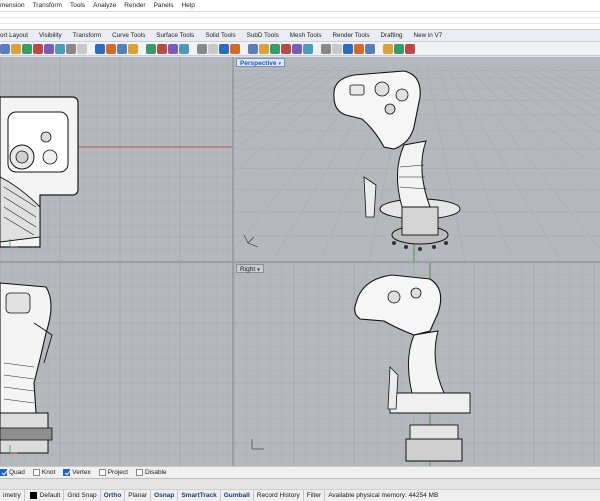 The width and height of the screenshot is (600, 501). Describe the element at coordinates (300, 21) in the screenshot. I see `command-area` at that location.